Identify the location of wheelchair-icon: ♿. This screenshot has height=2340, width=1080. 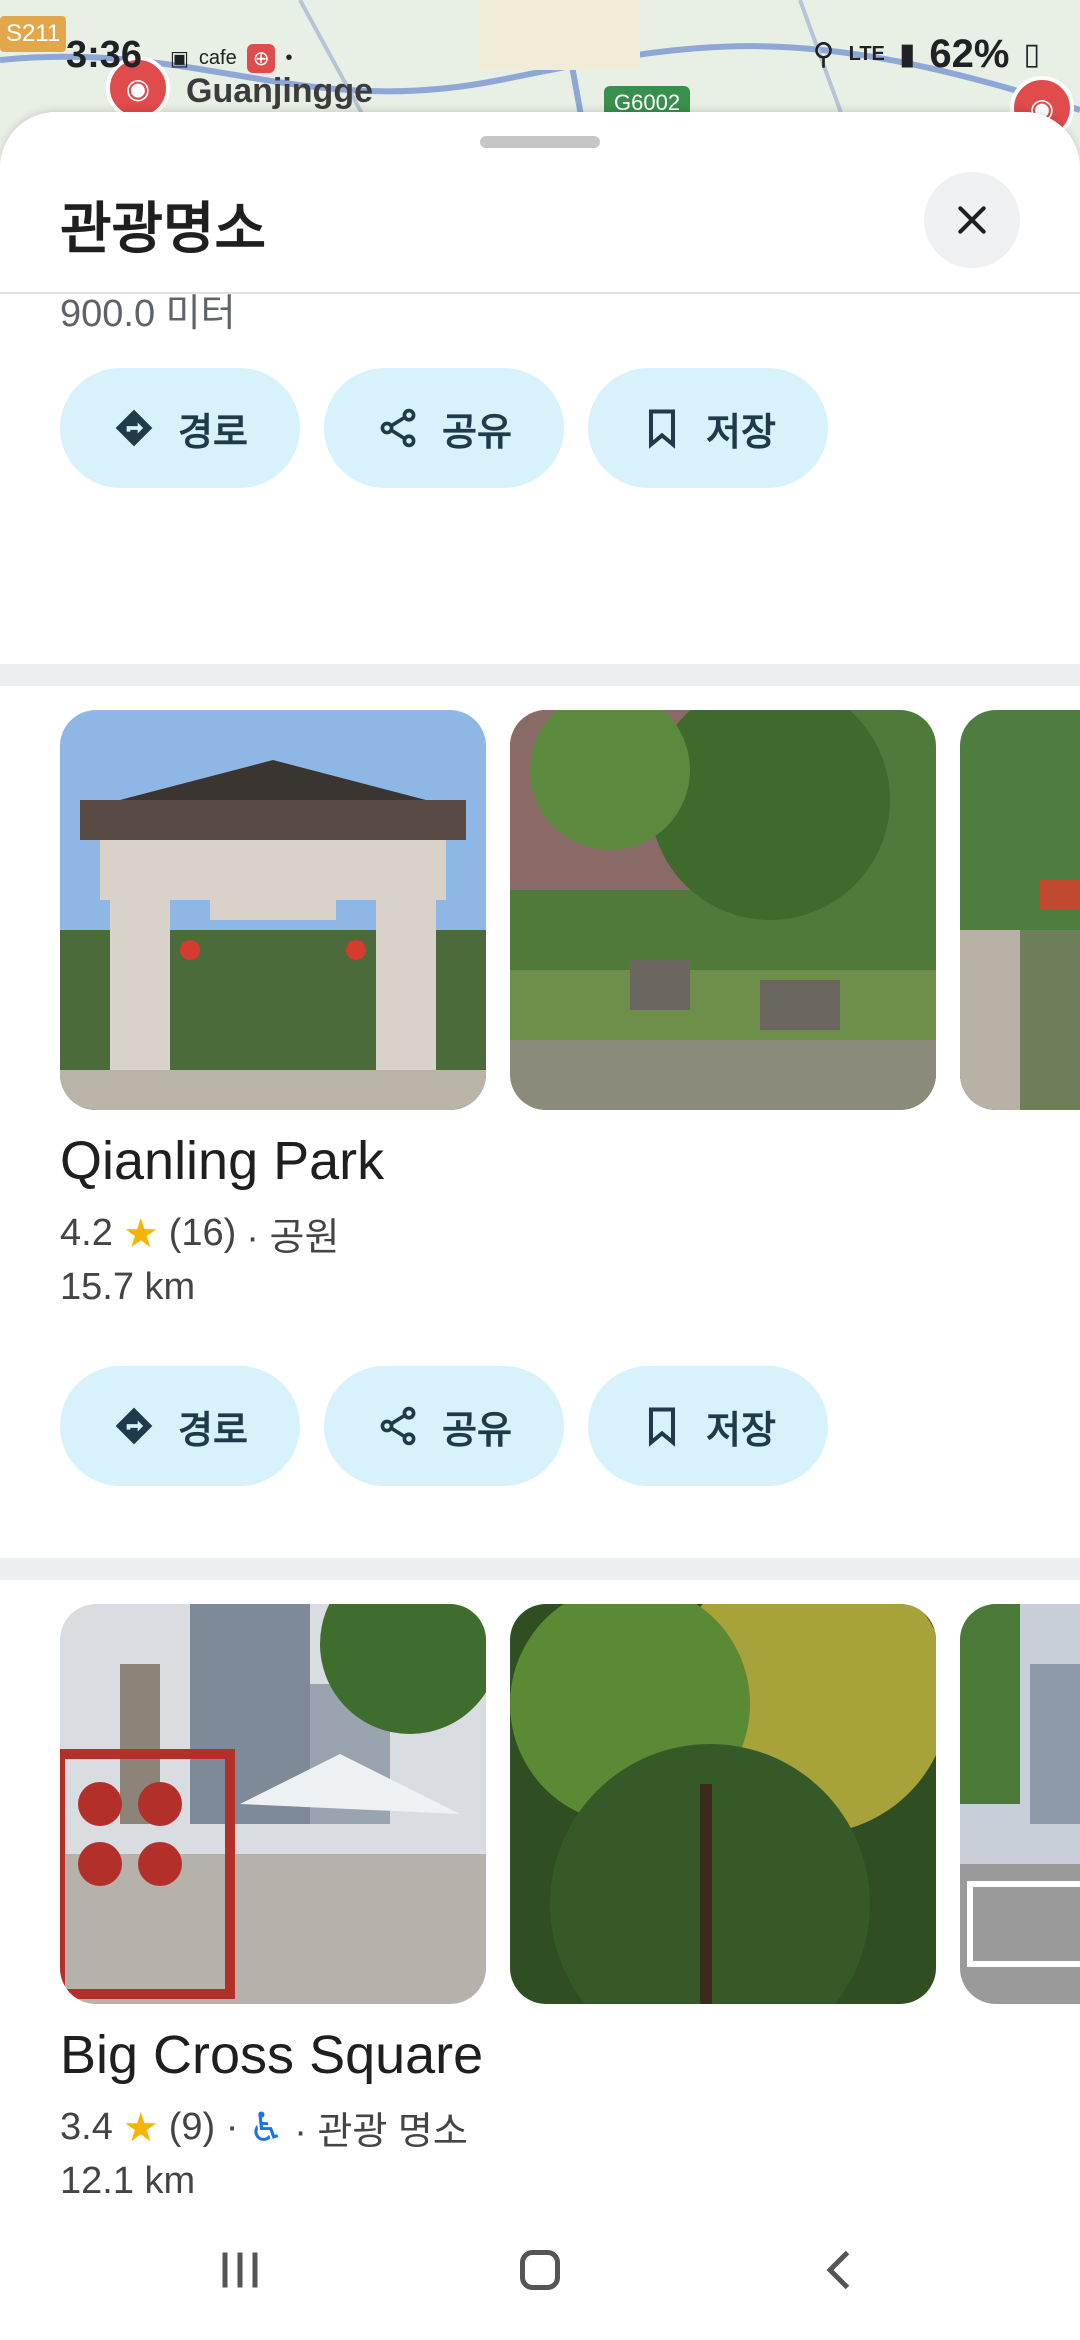
(266, 2127).